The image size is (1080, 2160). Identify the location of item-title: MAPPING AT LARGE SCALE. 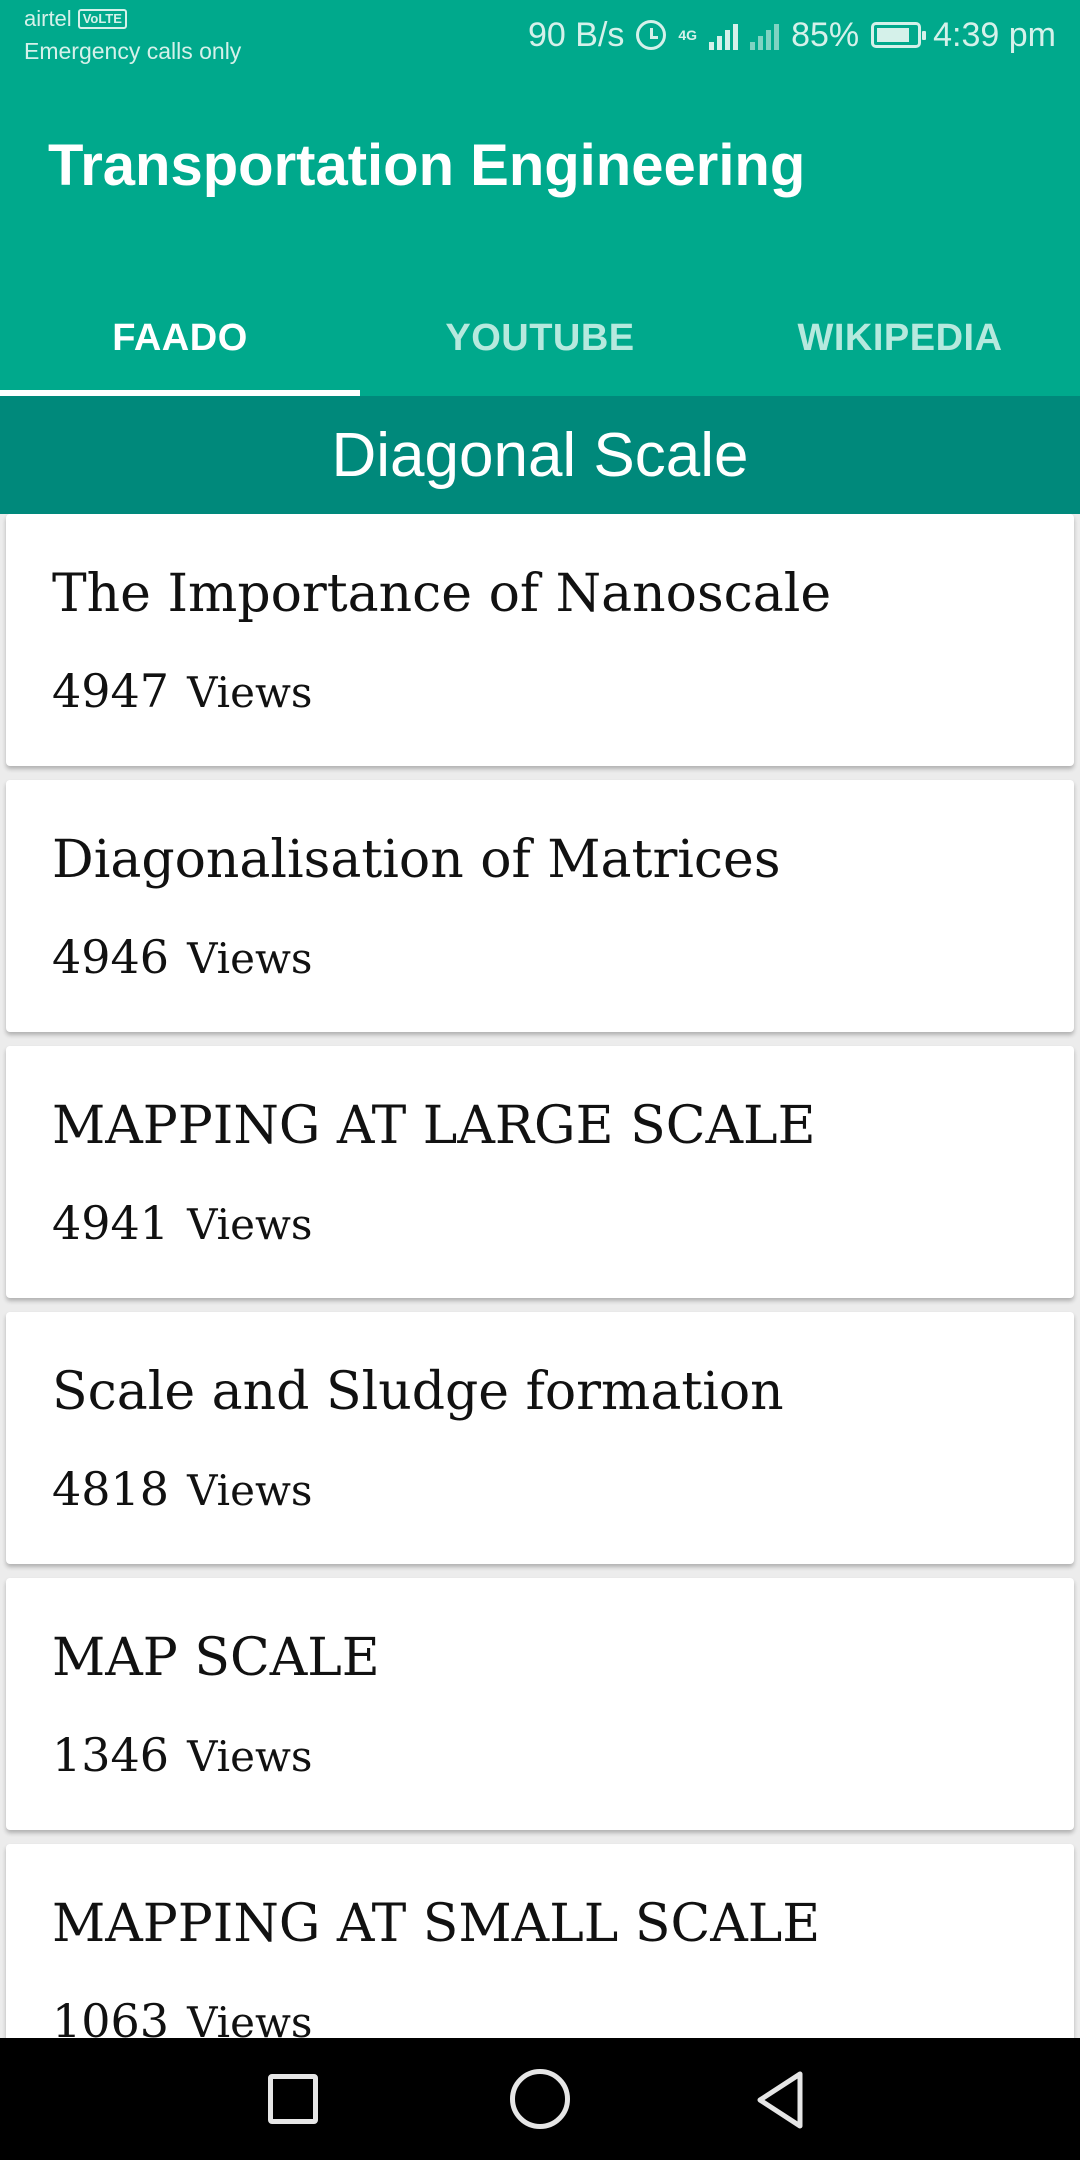
(434, 1126).